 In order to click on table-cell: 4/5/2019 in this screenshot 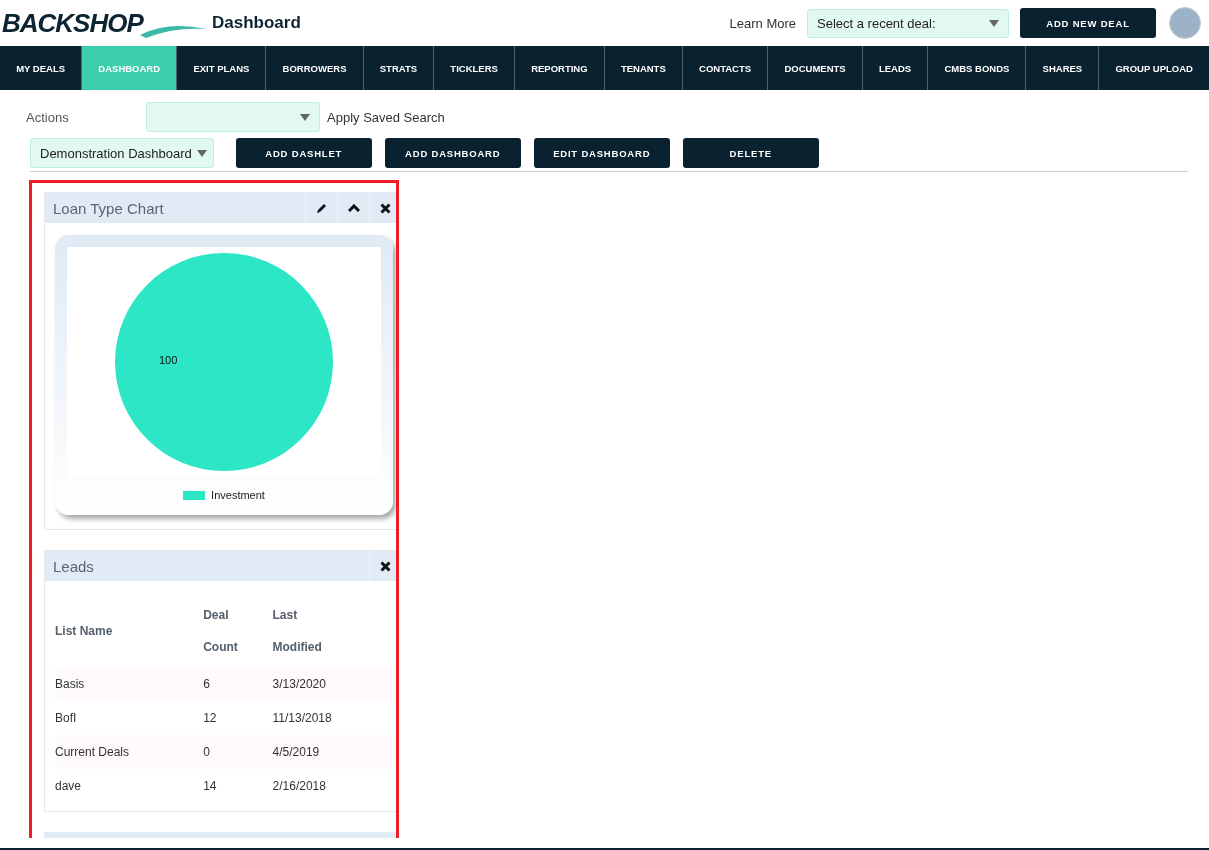, I will do `click(331, 752)`.